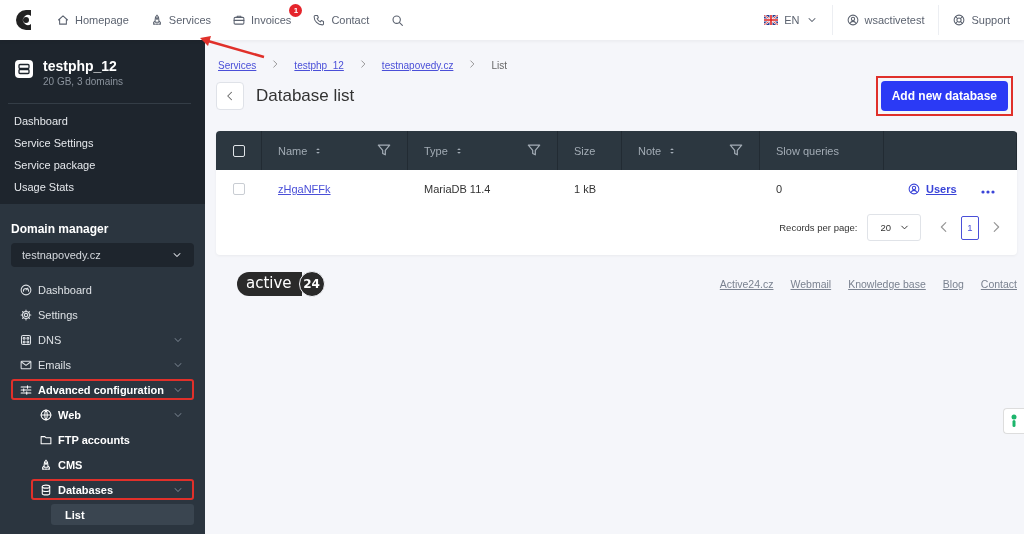 The width and height of the screenshot is (1024, 534). I want to click on column-header: Slow queries, so click(822, 150).